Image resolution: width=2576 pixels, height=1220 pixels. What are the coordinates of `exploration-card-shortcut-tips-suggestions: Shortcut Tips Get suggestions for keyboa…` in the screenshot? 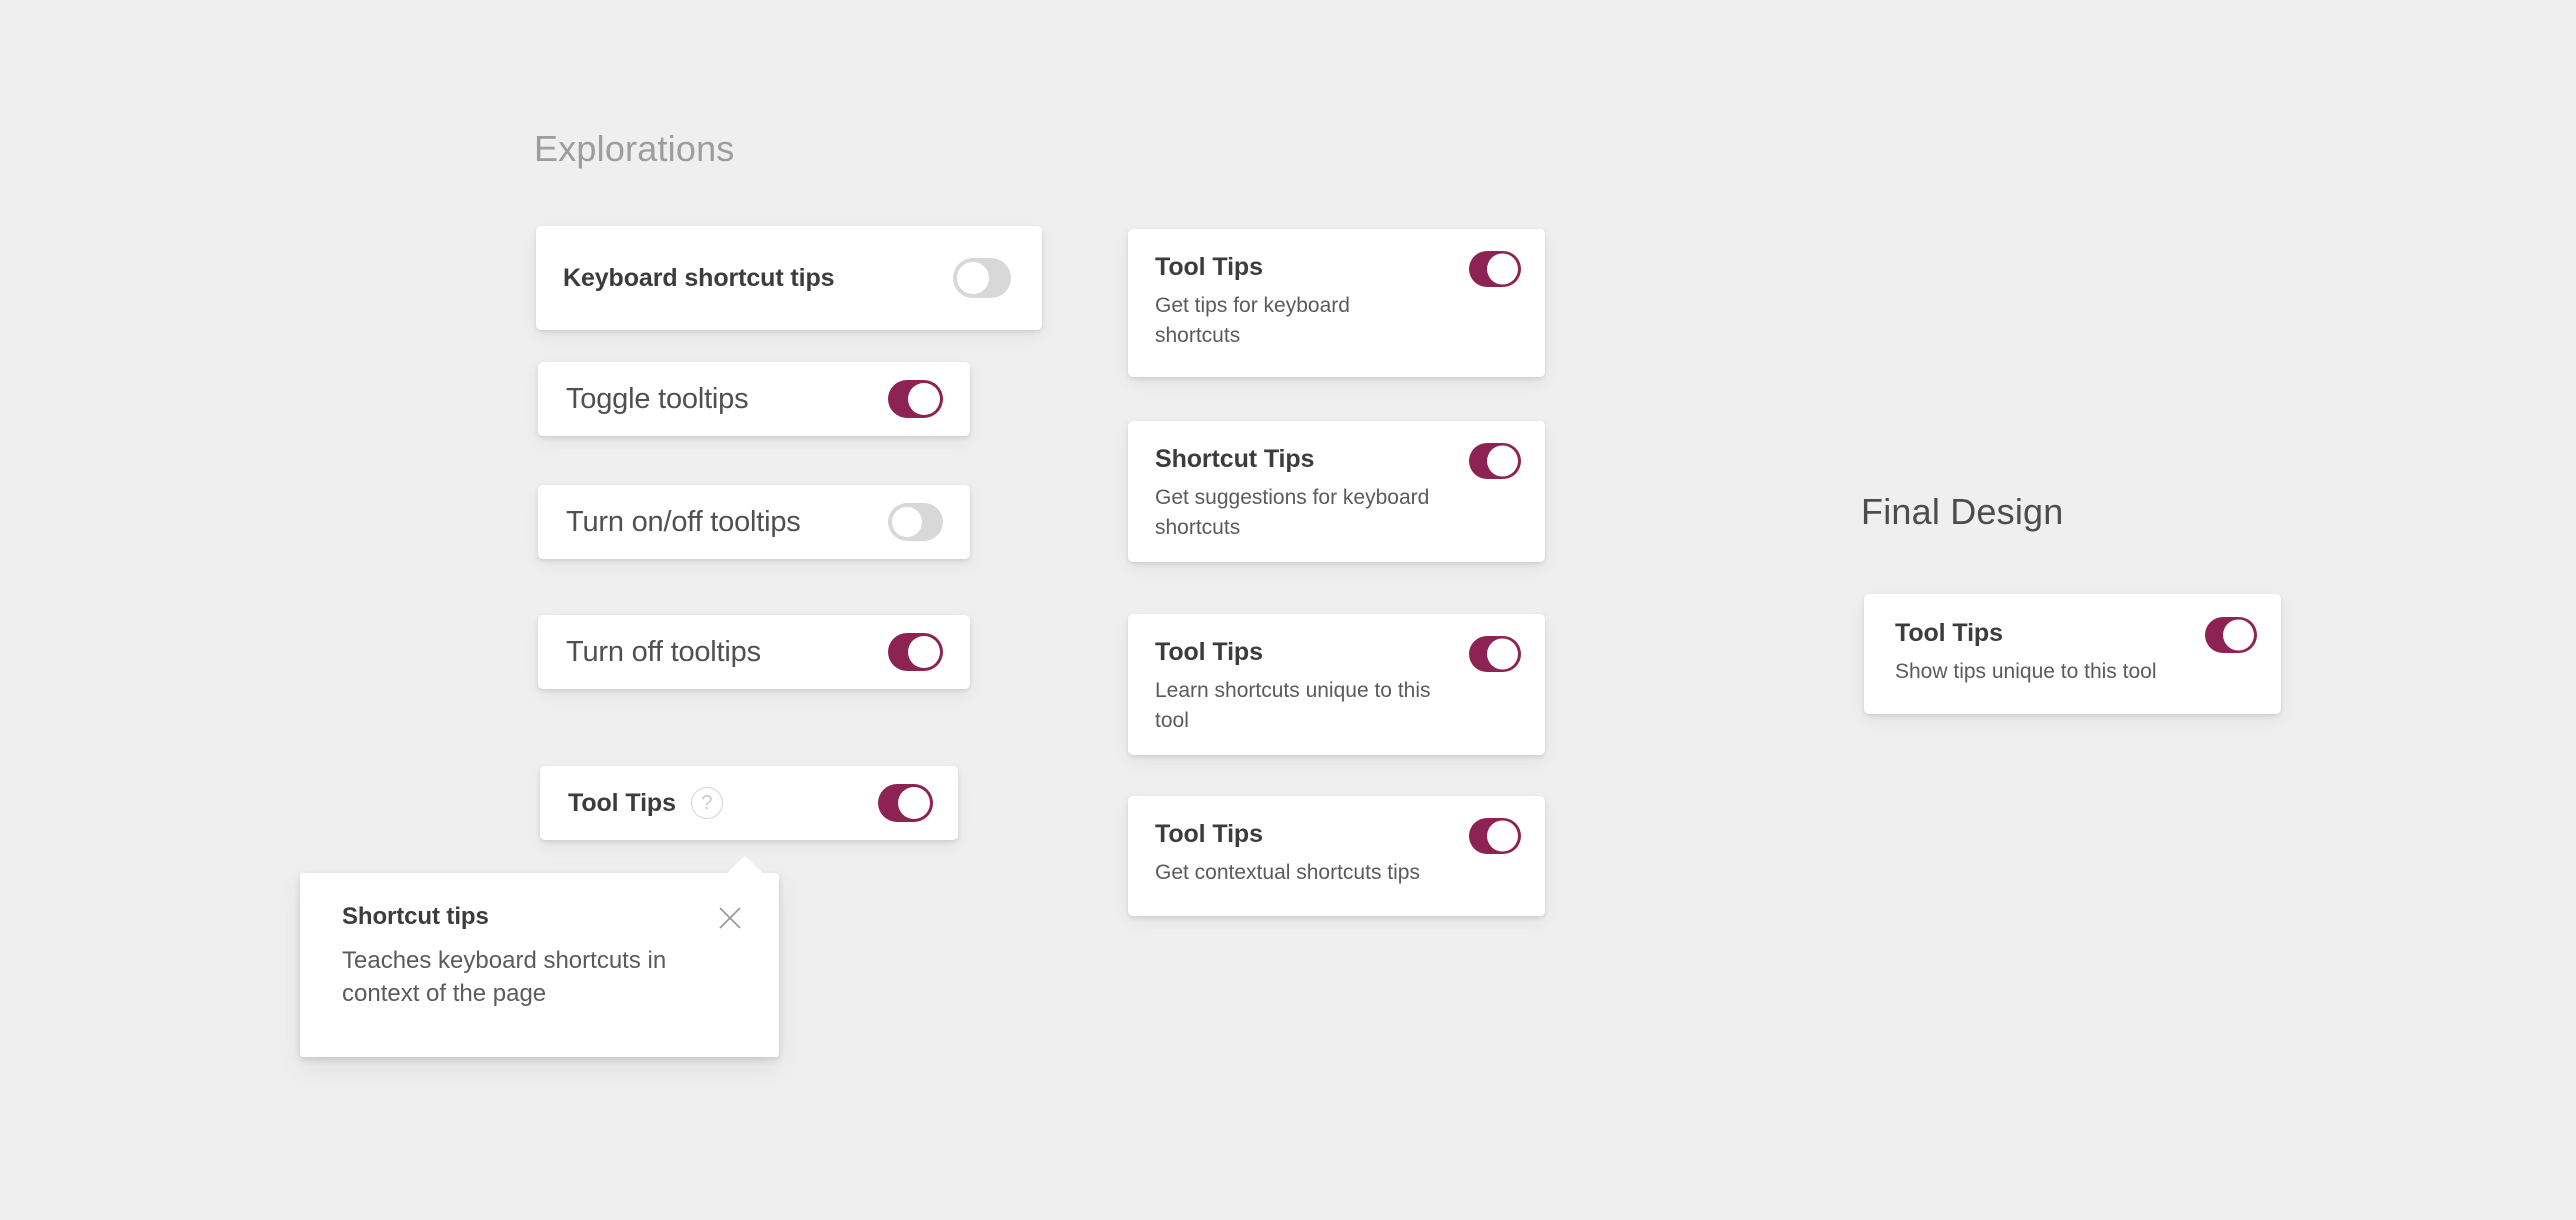 It's located at (1336, 491).